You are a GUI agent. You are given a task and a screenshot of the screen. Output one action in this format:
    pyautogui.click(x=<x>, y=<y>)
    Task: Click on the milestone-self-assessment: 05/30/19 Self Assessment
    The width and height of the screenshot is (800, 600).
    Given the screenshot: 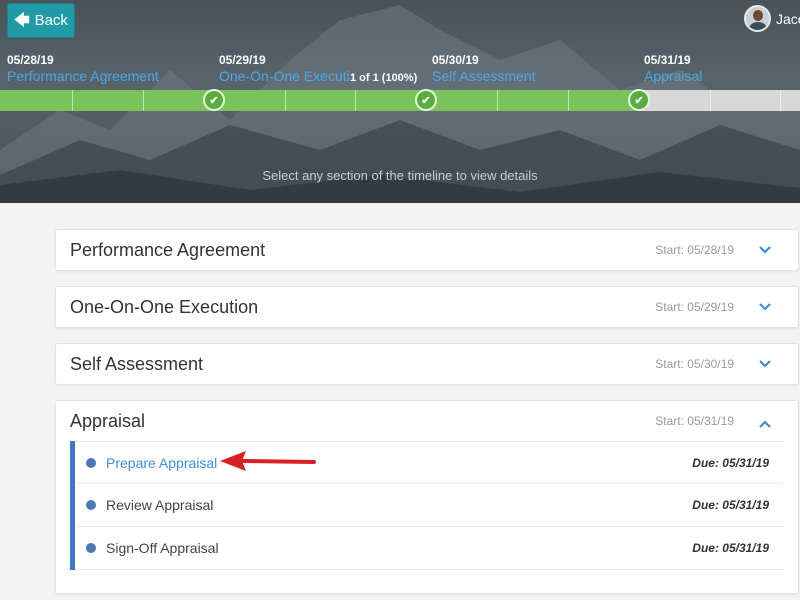 What is the action you would take?
    pyautogui.click(x=484, y=68)
    